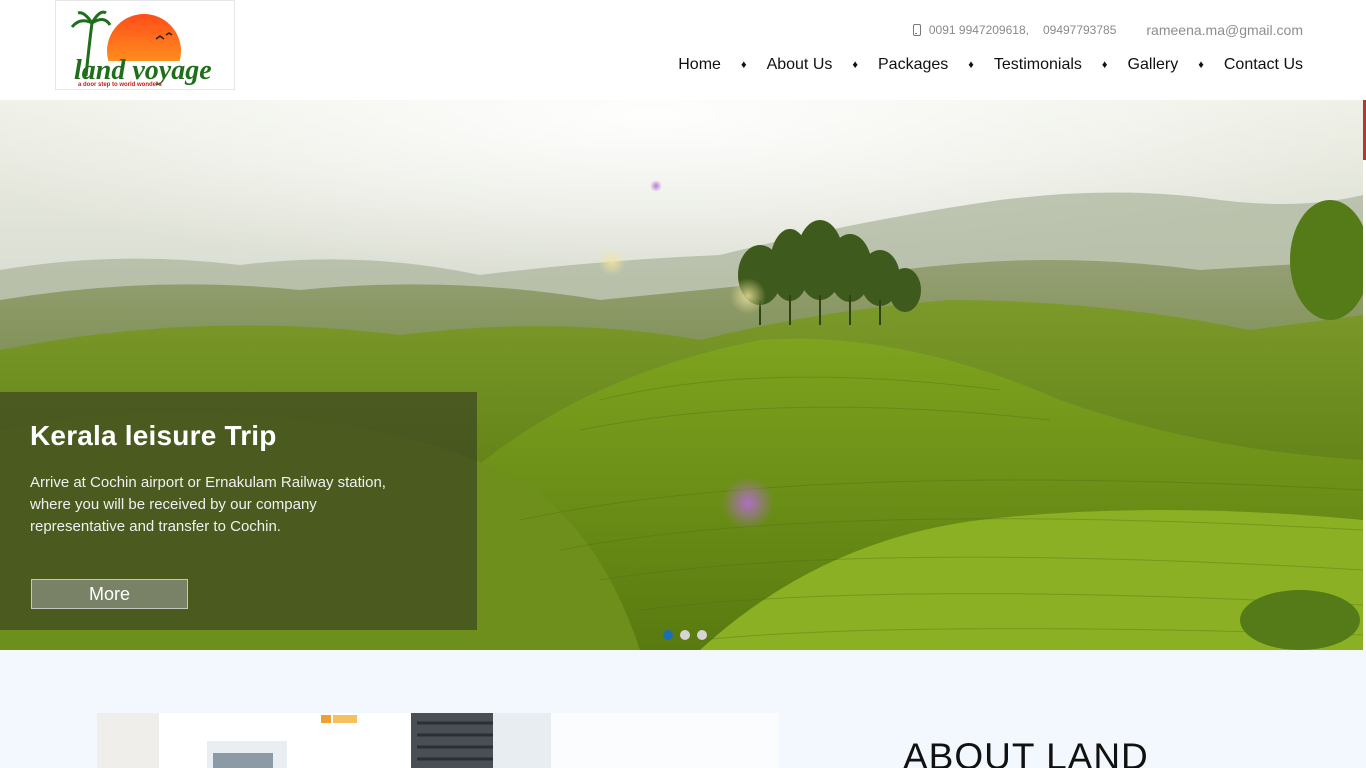 The image size is (1366, 768). I want to click on about-image, so click(438, 740).